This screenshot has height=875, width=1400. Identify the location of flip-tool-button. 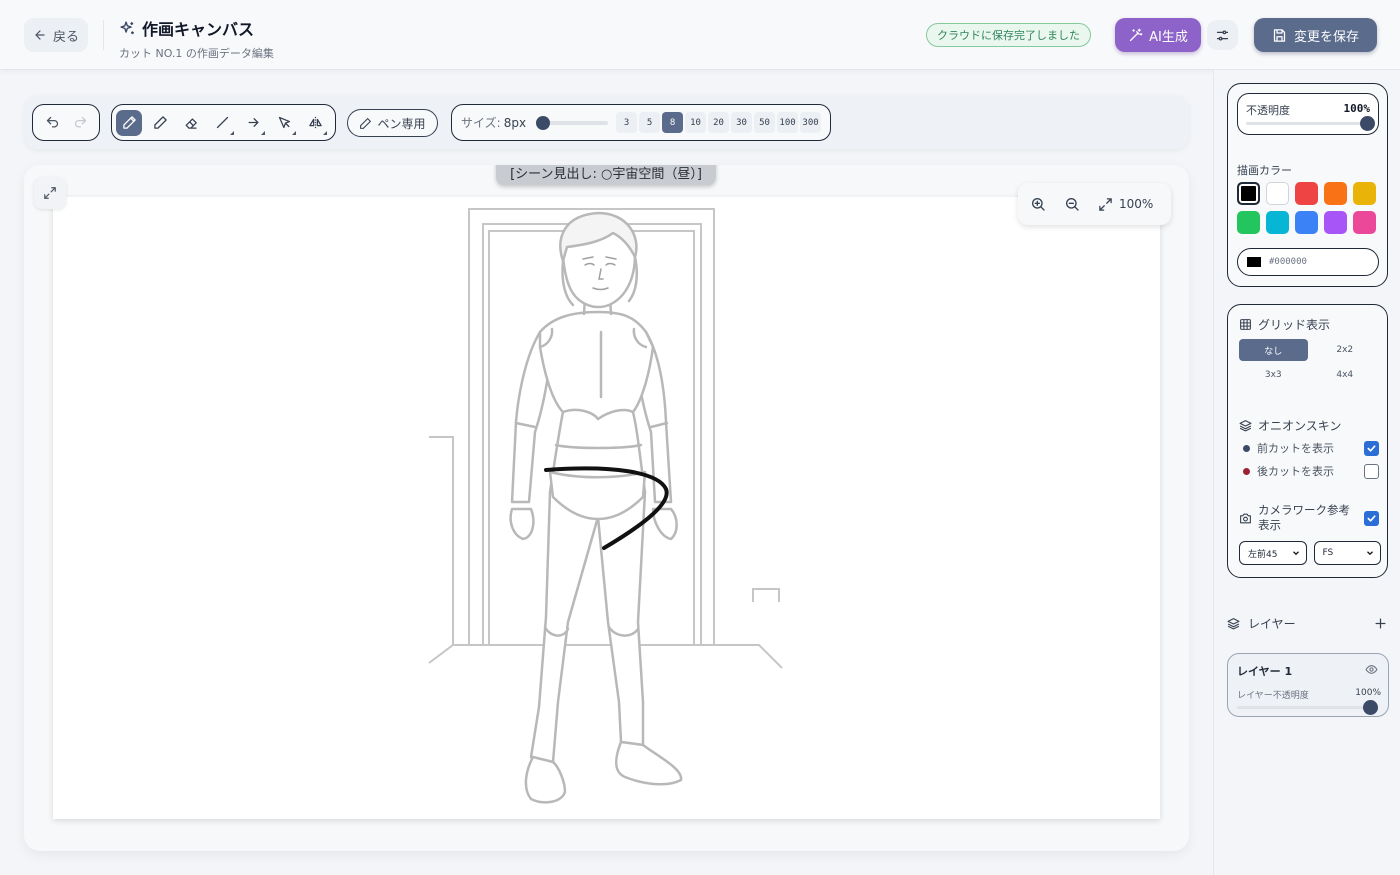
(315, 123).